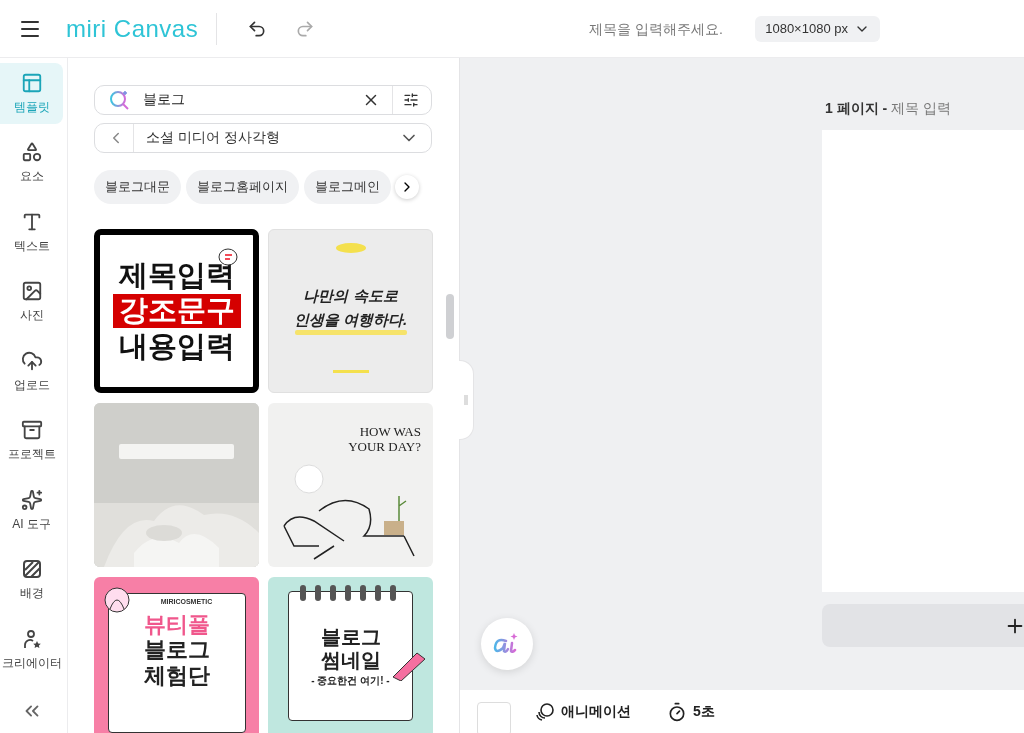  I want to click on template-text: 나만의 속도로, so click(350, 296).